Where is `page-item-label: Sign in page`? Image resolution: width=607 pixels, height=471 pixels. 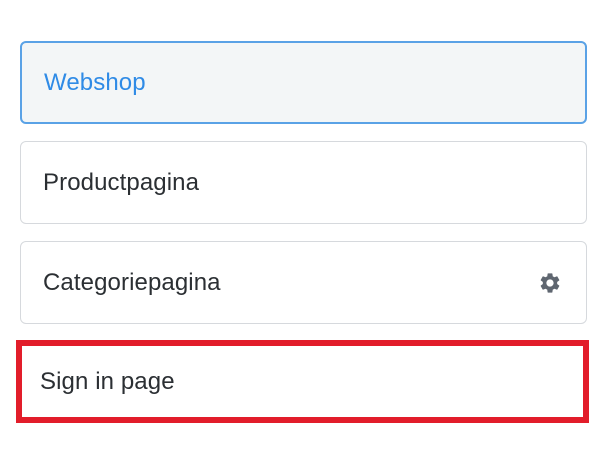 page-item-label: Sign in page is located at coordinates (107, 381).